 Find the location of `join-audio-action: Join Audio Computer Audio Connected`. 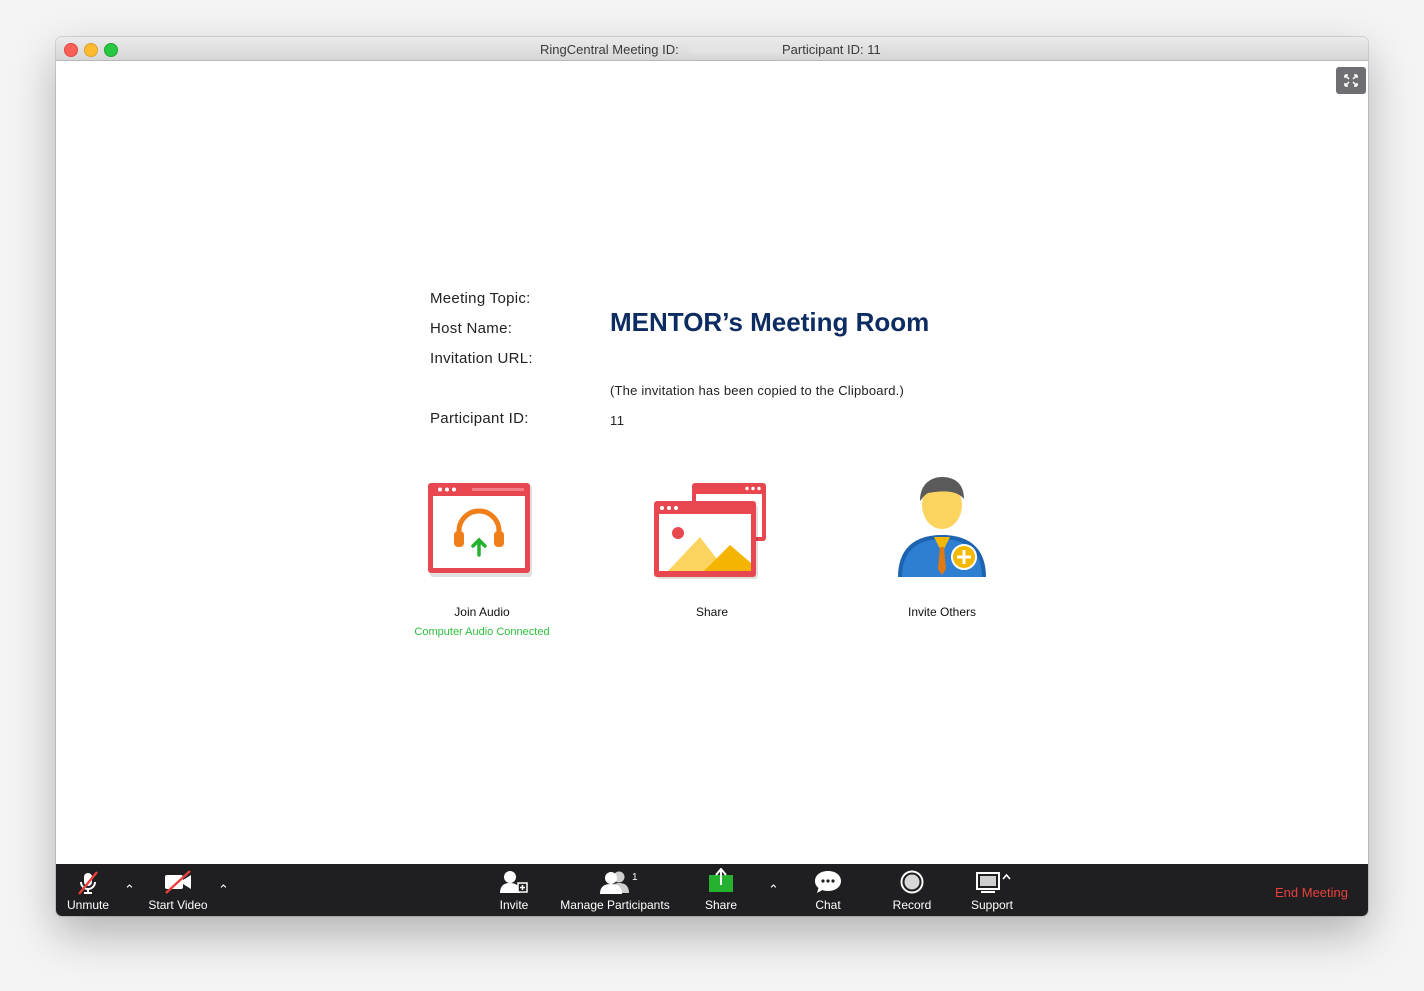

join-audio-action: Join Audio Computer Audio Connected is located at coordinates (482, 557).